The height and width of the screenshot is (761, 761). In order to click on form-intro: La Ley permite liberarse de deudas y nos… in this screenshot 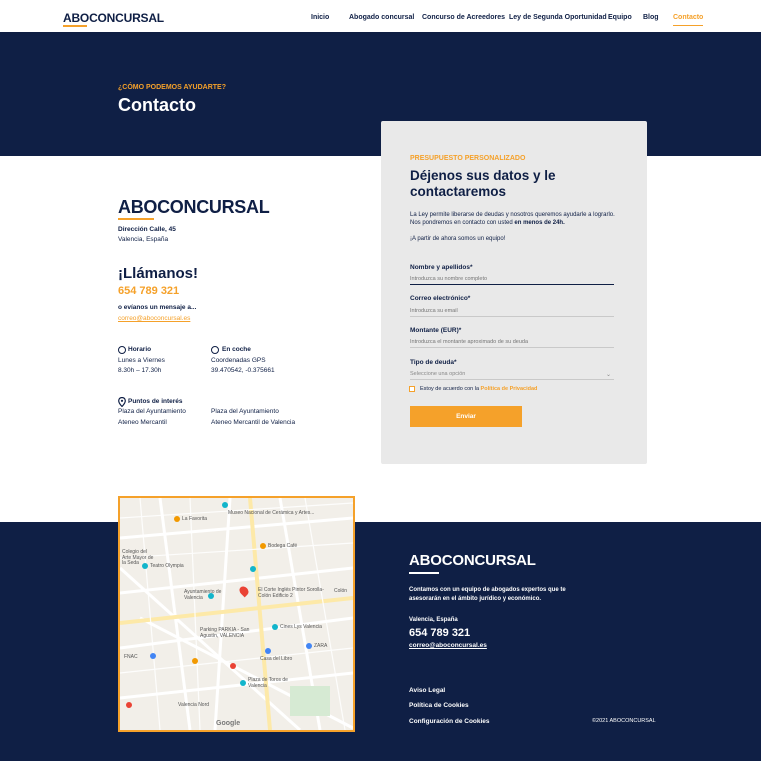, I will do `click(517, 219)`.